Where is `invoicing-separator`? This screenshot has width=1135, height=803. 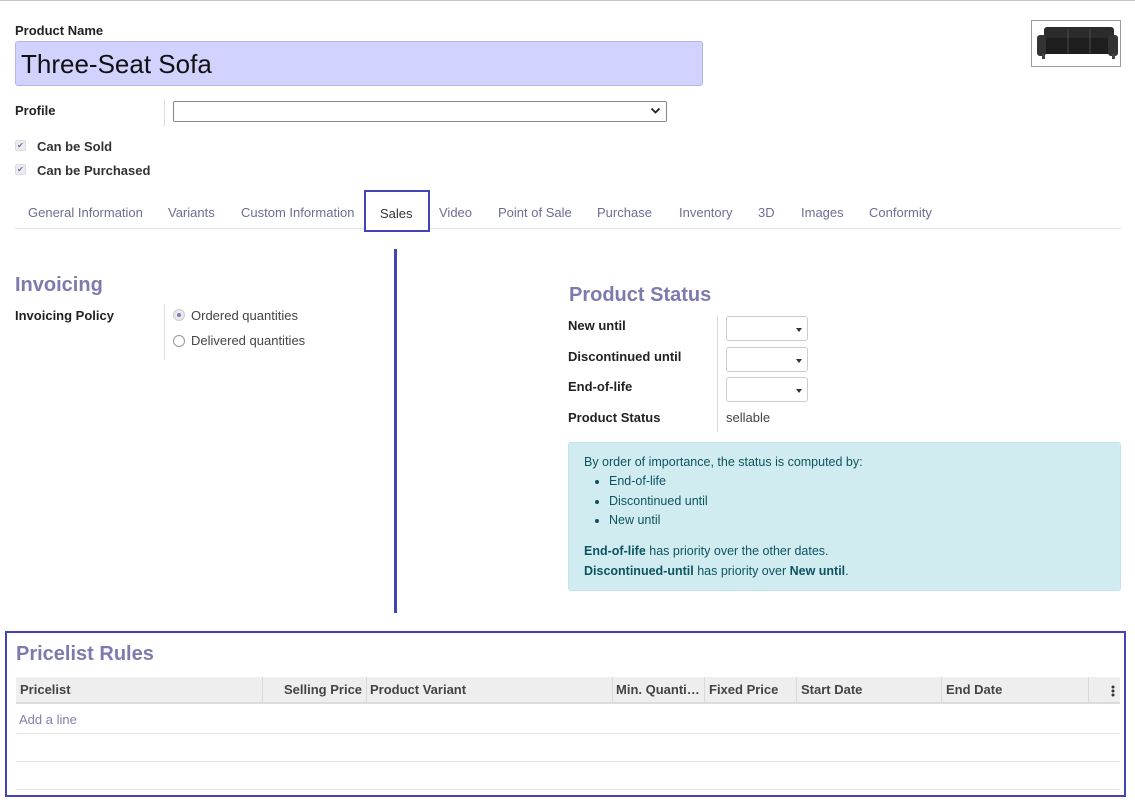
invoicing-separator is located at coordinates (164, 332).